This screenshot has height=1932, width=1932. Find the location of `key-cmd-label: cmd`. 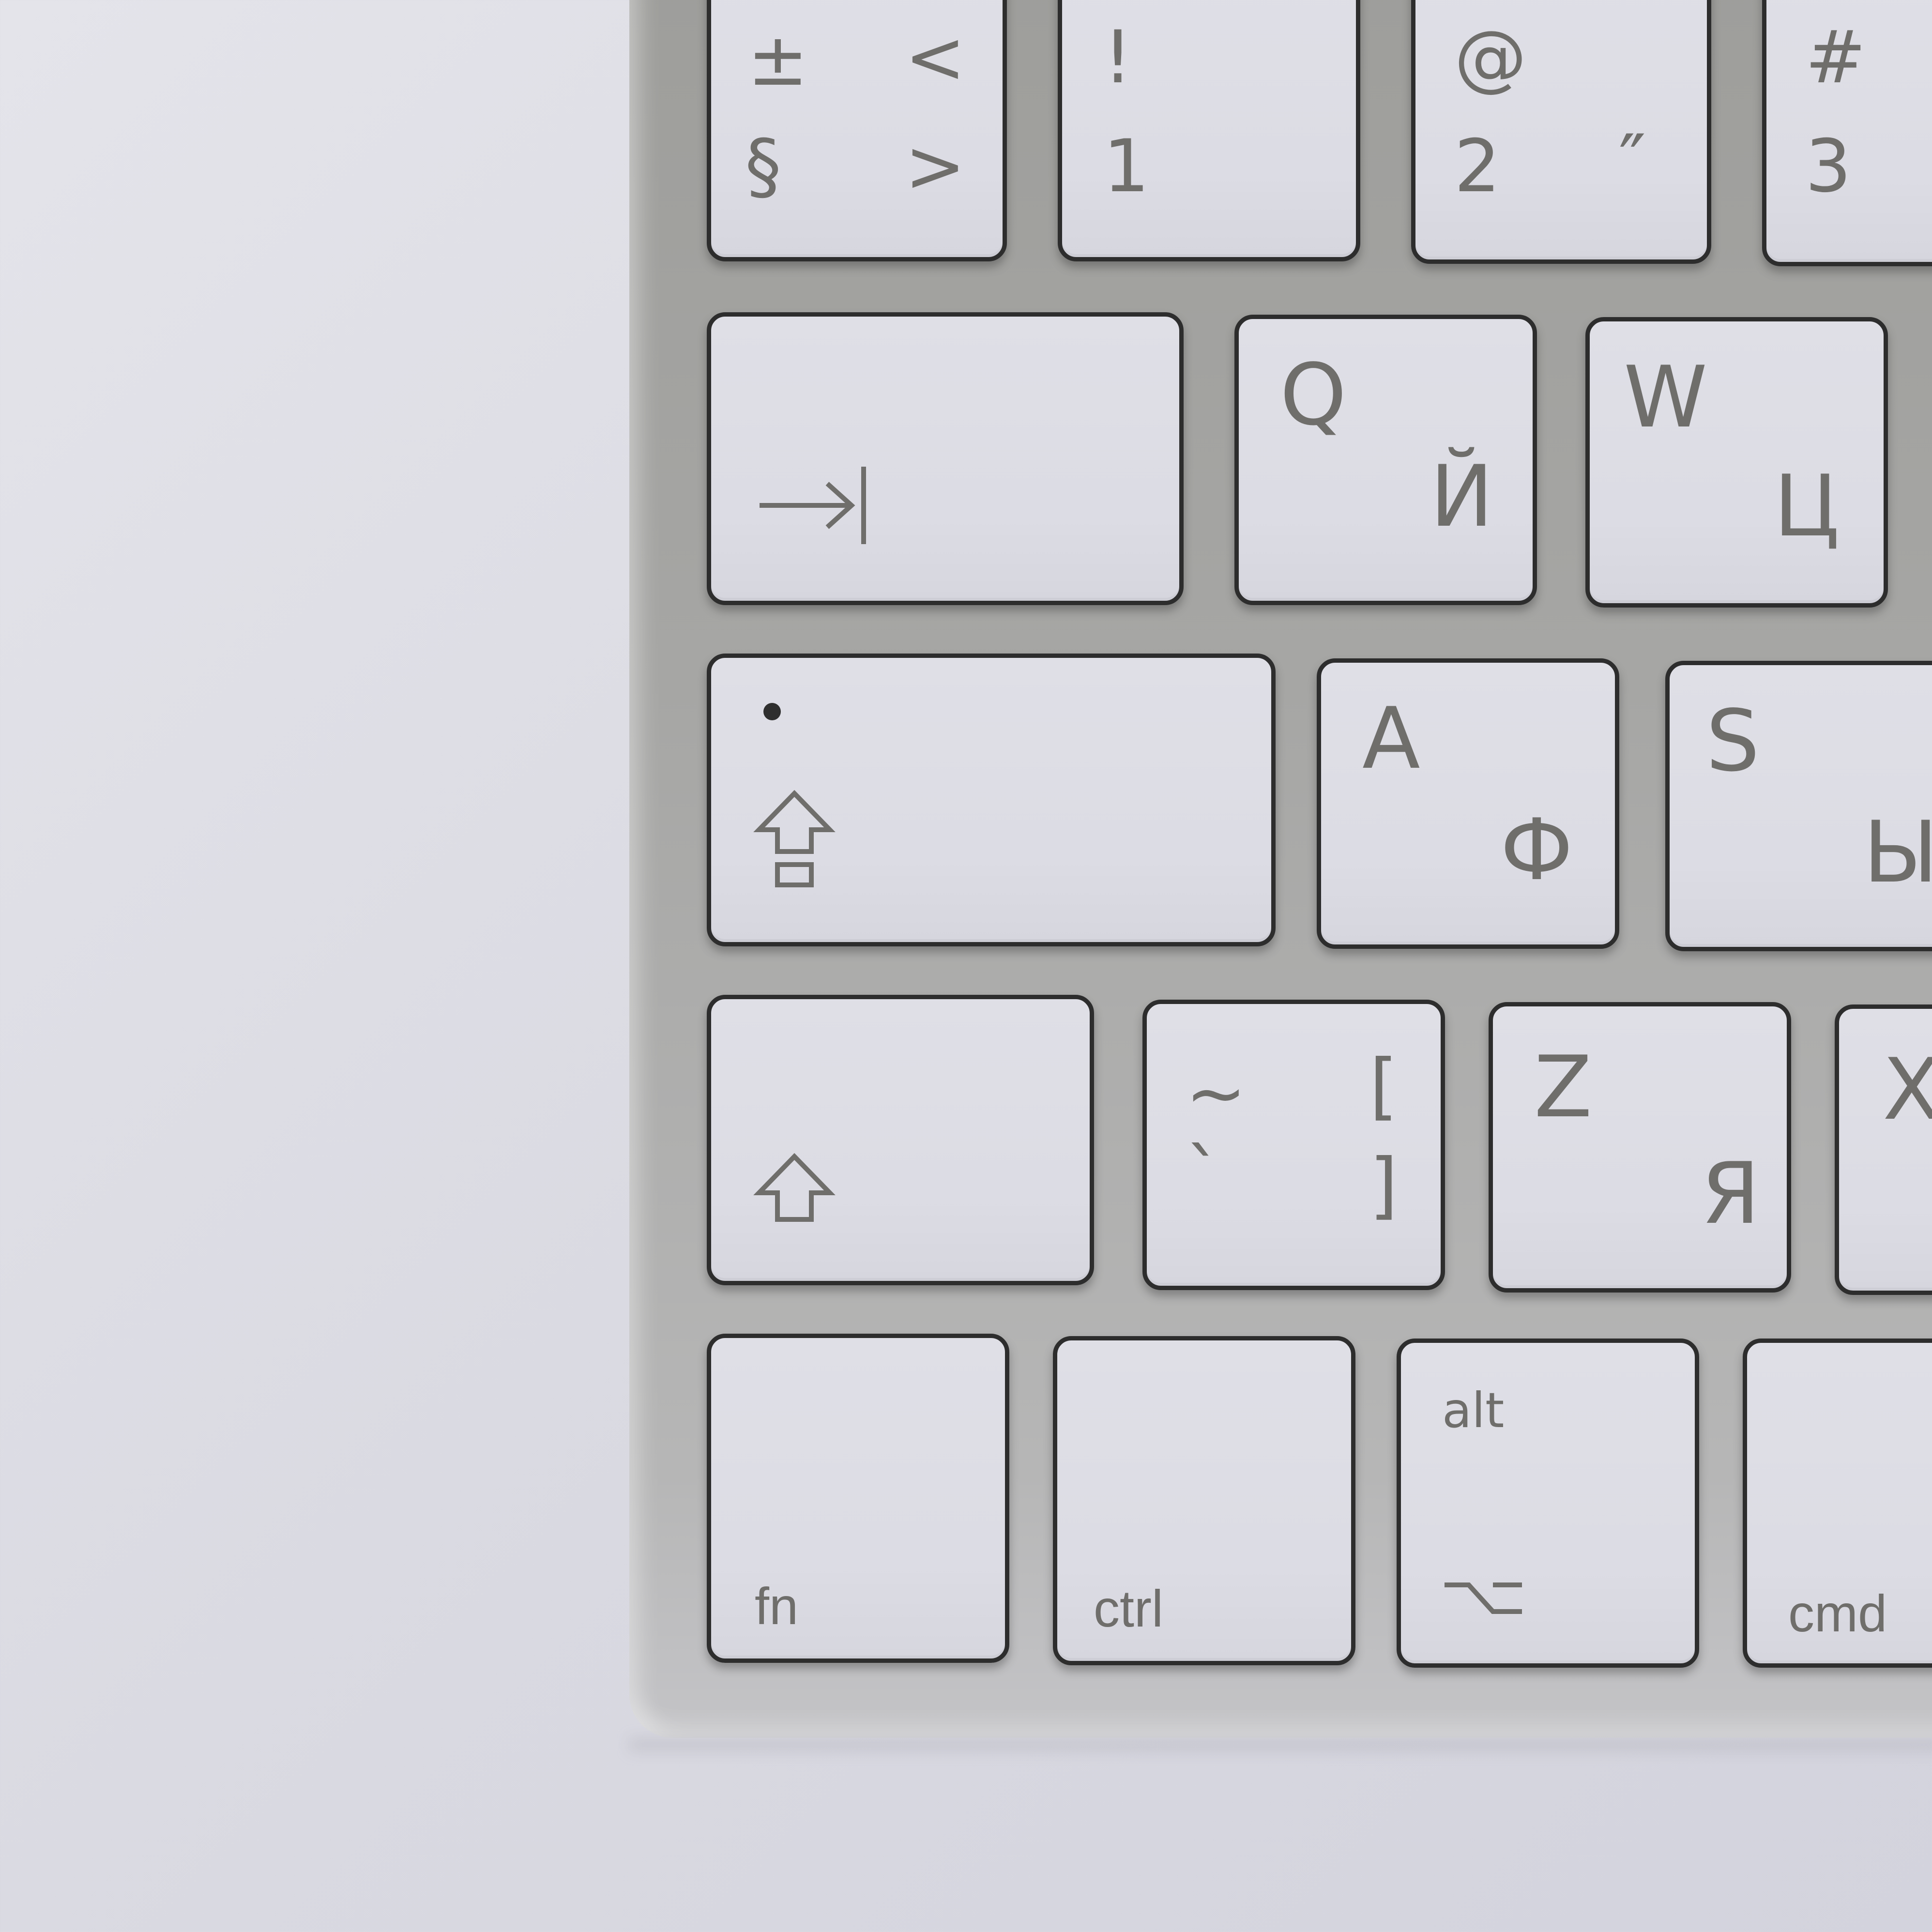

key-cmd-label: cmd is located at coordinates (1838, 1613).